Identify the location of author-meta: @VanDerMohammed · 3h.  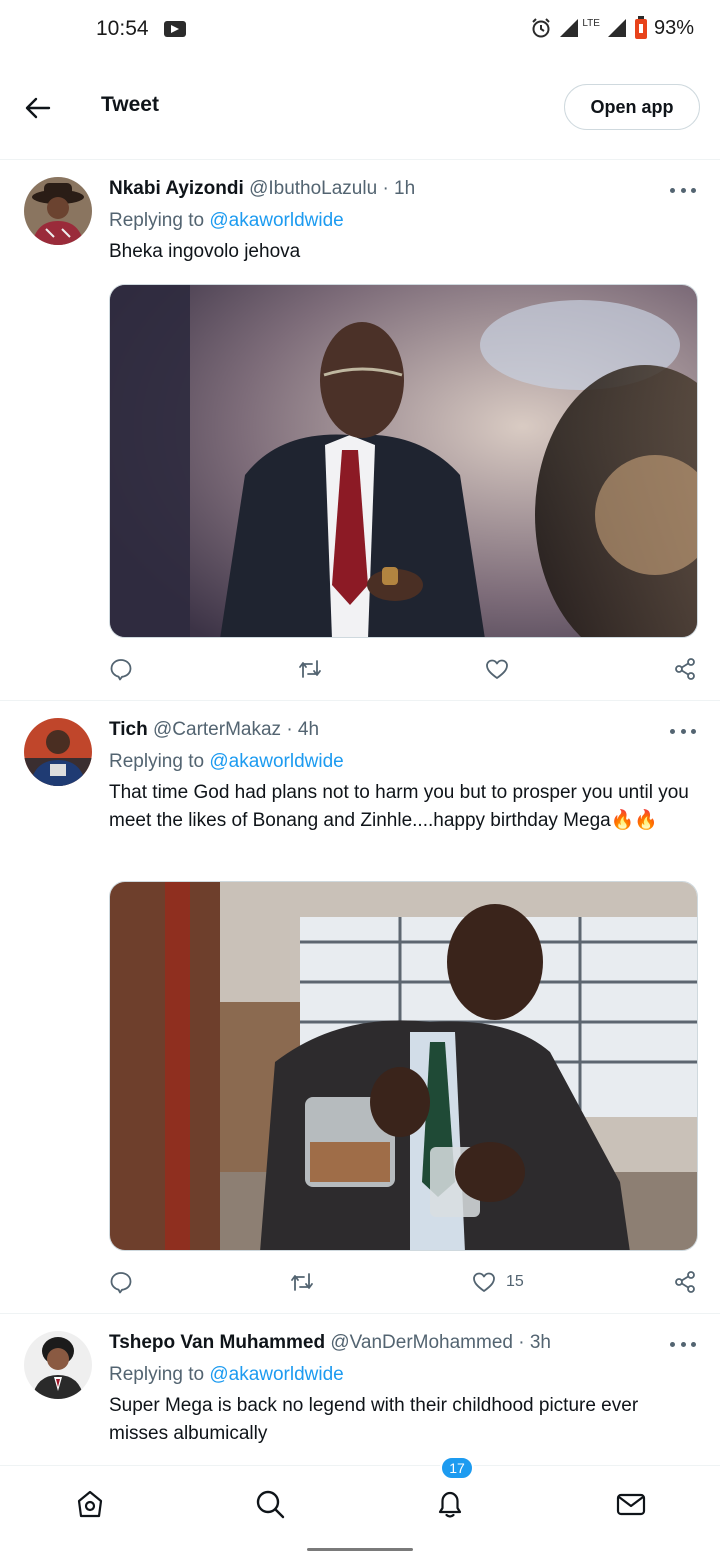
(440, 1342).